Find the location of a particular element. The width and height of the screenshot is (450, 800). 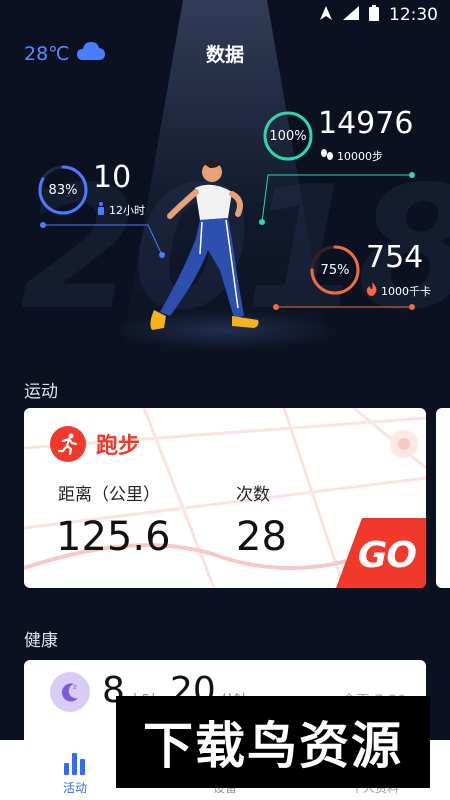

stand-ring: 83% is located at coordinates (63, 190).